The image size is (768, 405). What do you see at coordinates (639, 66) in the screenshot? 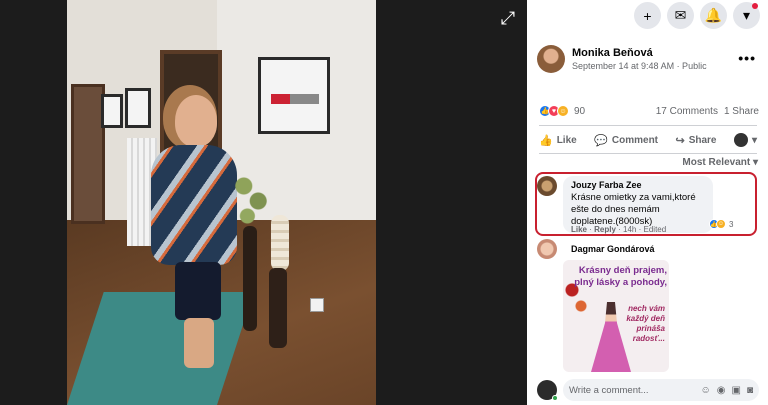
I see `post-timestamp: September 14 at 9:48 AM · Public` at bounding box center [639, 66].